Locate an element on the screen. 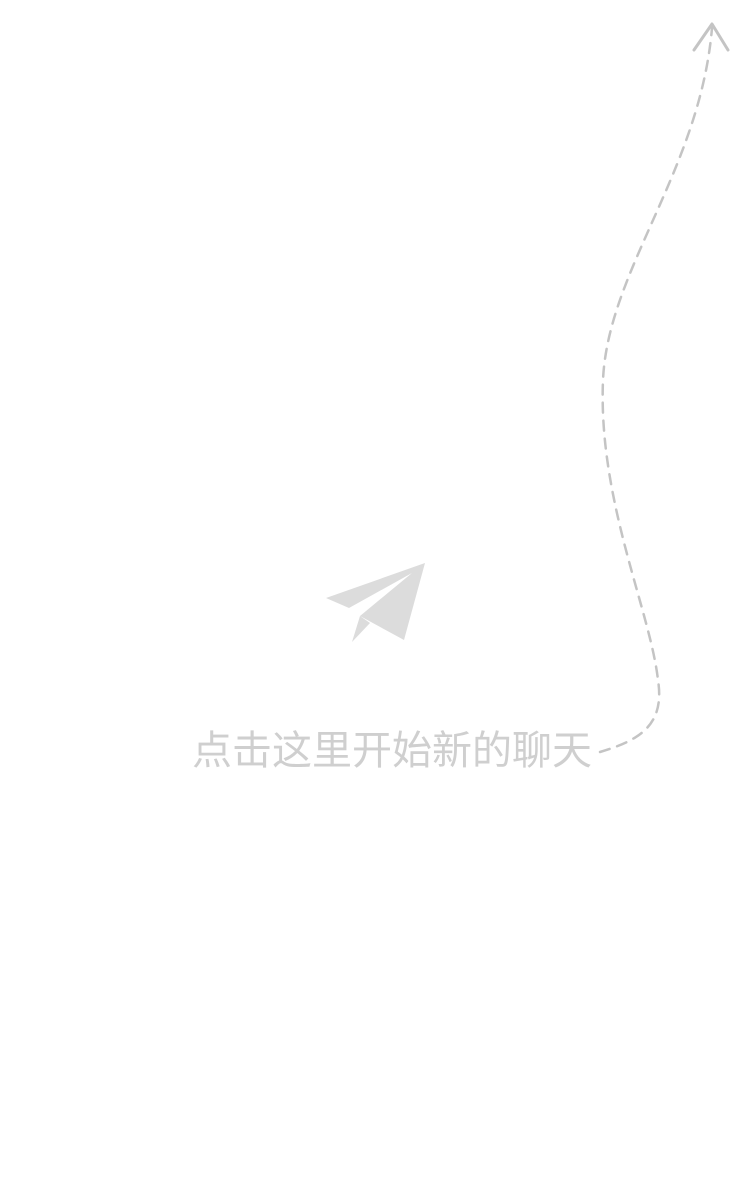 The height and width of the screenshot is (1204, 750). start-new-chat-hint: 点击这里开始新的聊天 is located at coordinates (392, 751).